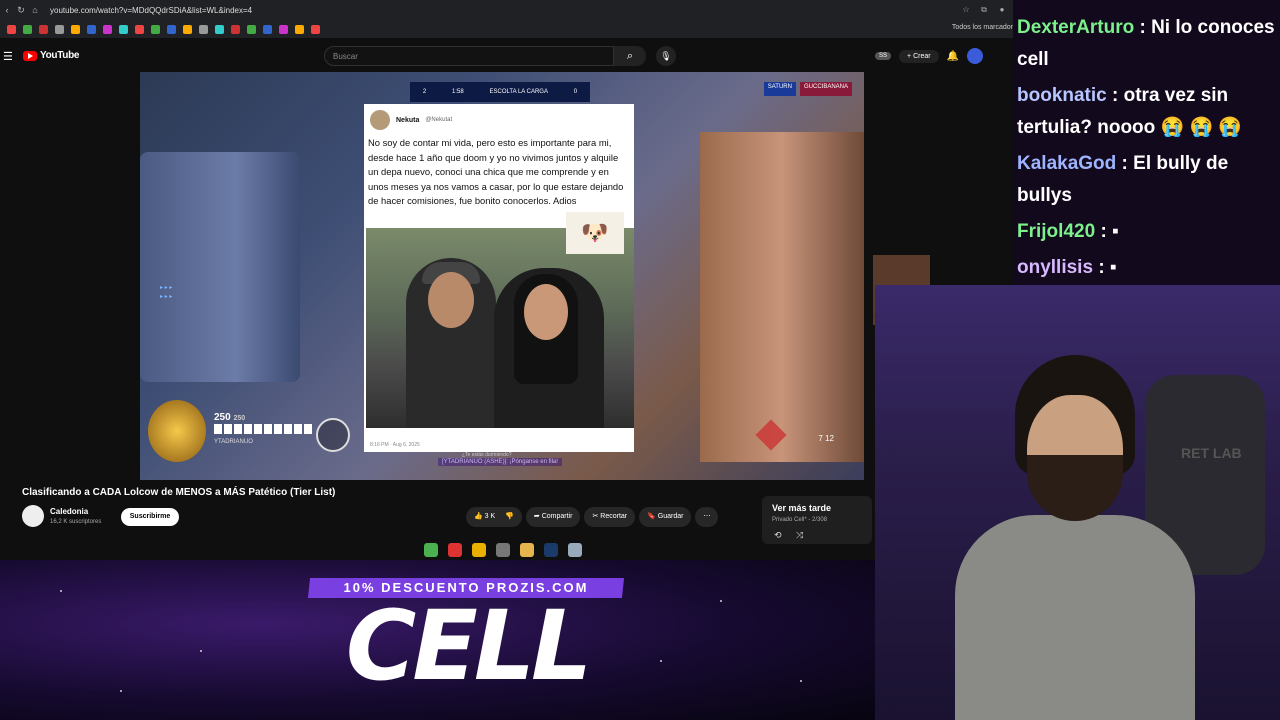 Image resolution: width=1280 pixels, height=720 pixels. I want to click on subscribe-button: Suscribirme, so click(150, 517).